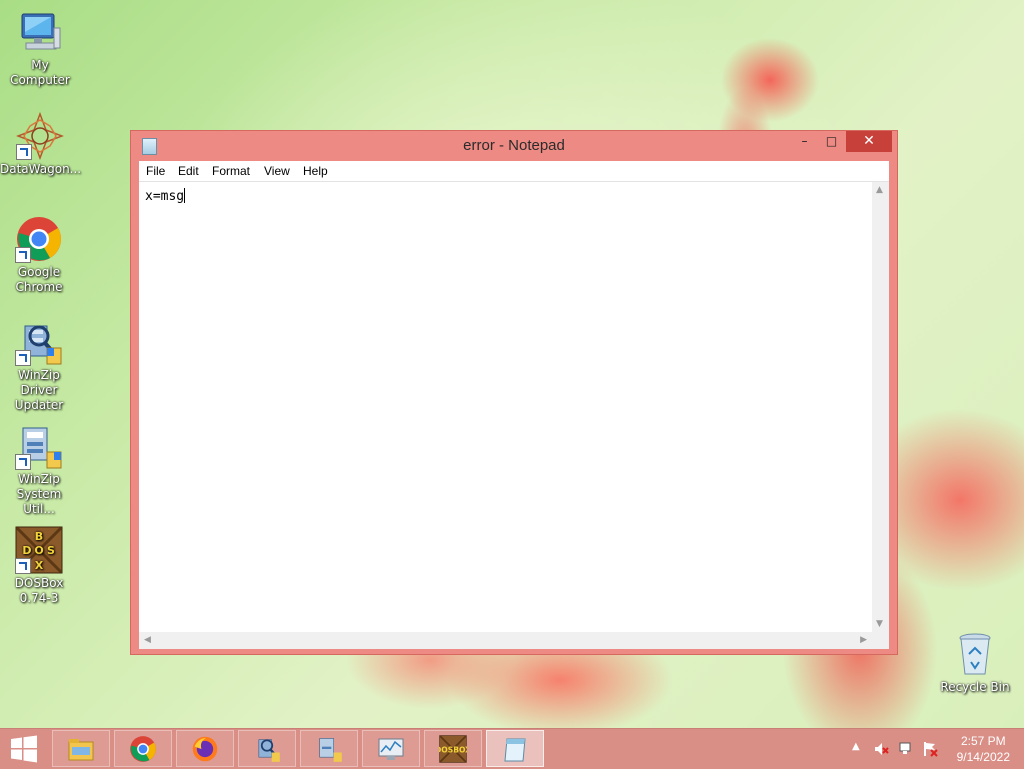  I want to click on system-clock: 2:57 PM 9/14/2022, so click(983, 749).